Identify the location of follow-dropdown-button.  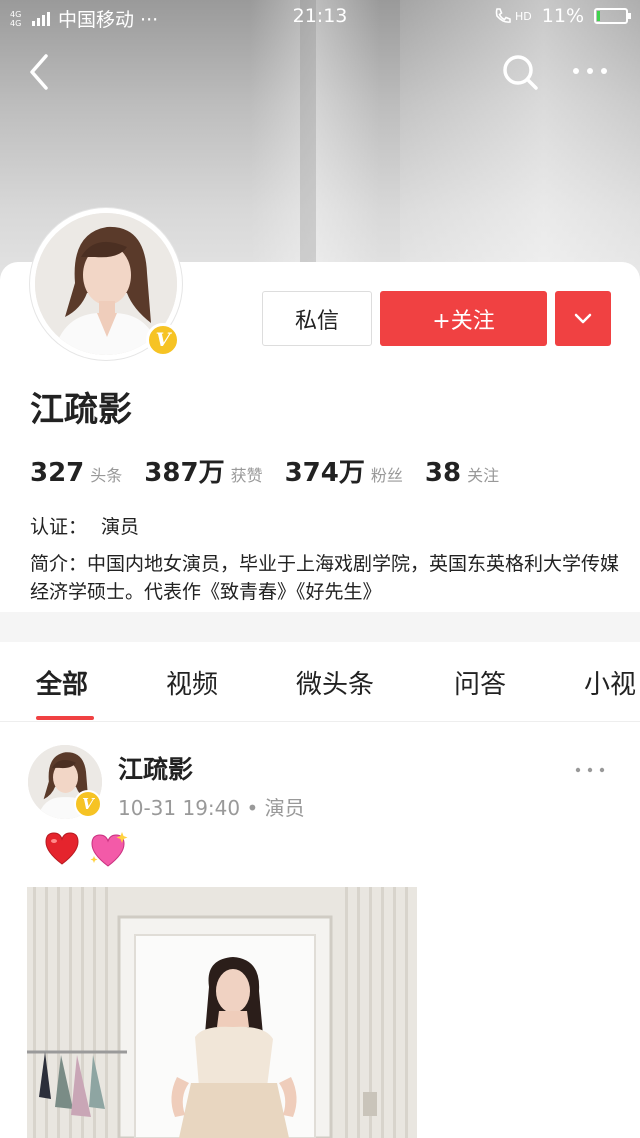
(583, 318).